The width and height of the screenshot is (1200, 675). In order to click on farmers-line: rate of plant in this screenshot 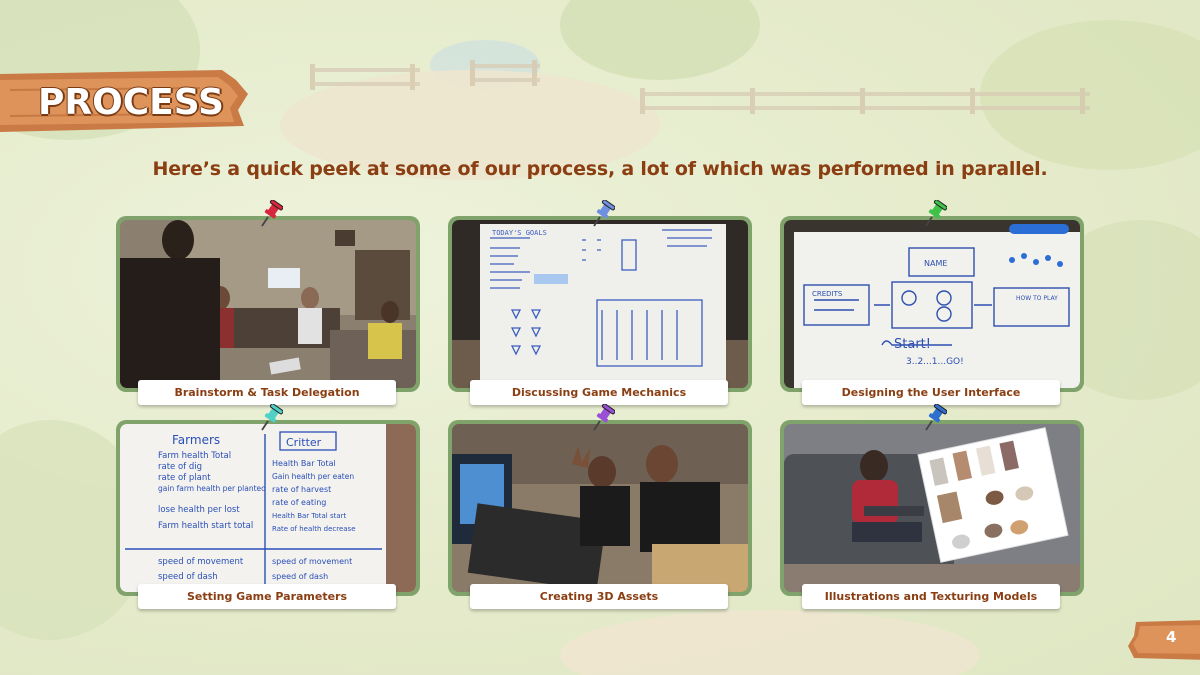, I will do `click(184, 478)`.